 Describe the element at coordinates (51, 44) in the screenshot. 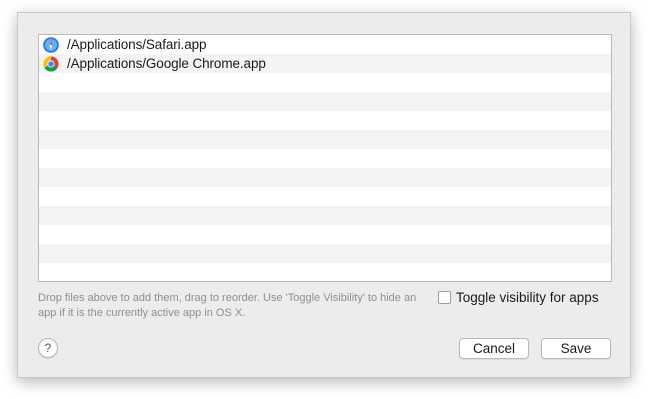

I see `safari-icon` at that location.